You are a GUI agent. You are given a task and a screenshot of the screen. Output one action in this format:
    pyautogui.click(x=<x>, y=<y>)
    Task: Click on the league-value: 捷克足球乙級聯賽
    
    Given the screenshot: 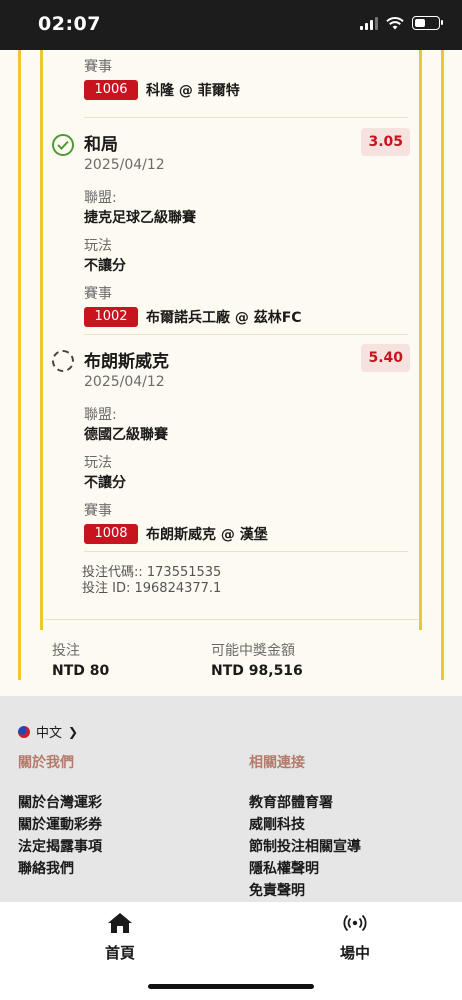 What is the action you would take?
    pyautogui.click(x=140, y=218)
    